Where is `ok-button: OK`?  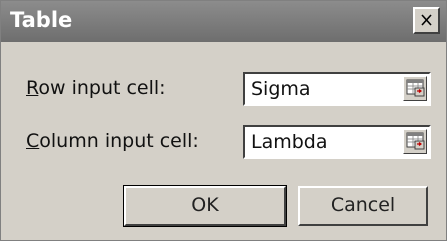 ok-button: OK is located at coordinates (205, 206).